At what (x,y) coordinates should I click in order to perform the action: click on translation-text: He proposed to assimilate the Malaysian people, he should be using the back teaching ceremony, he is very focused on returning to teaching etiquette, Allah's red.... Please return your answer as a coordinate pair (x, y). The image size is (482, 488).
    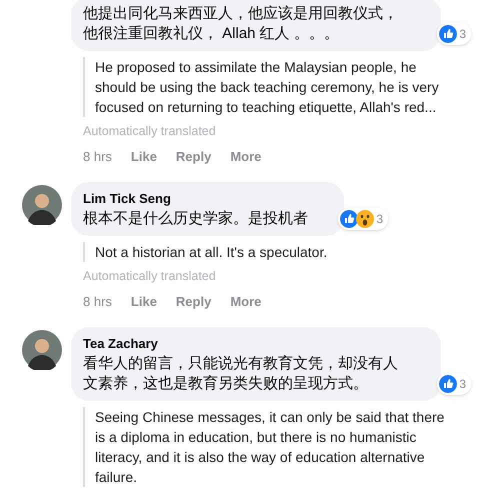
    Looking at the image, I should click on (267, 87).